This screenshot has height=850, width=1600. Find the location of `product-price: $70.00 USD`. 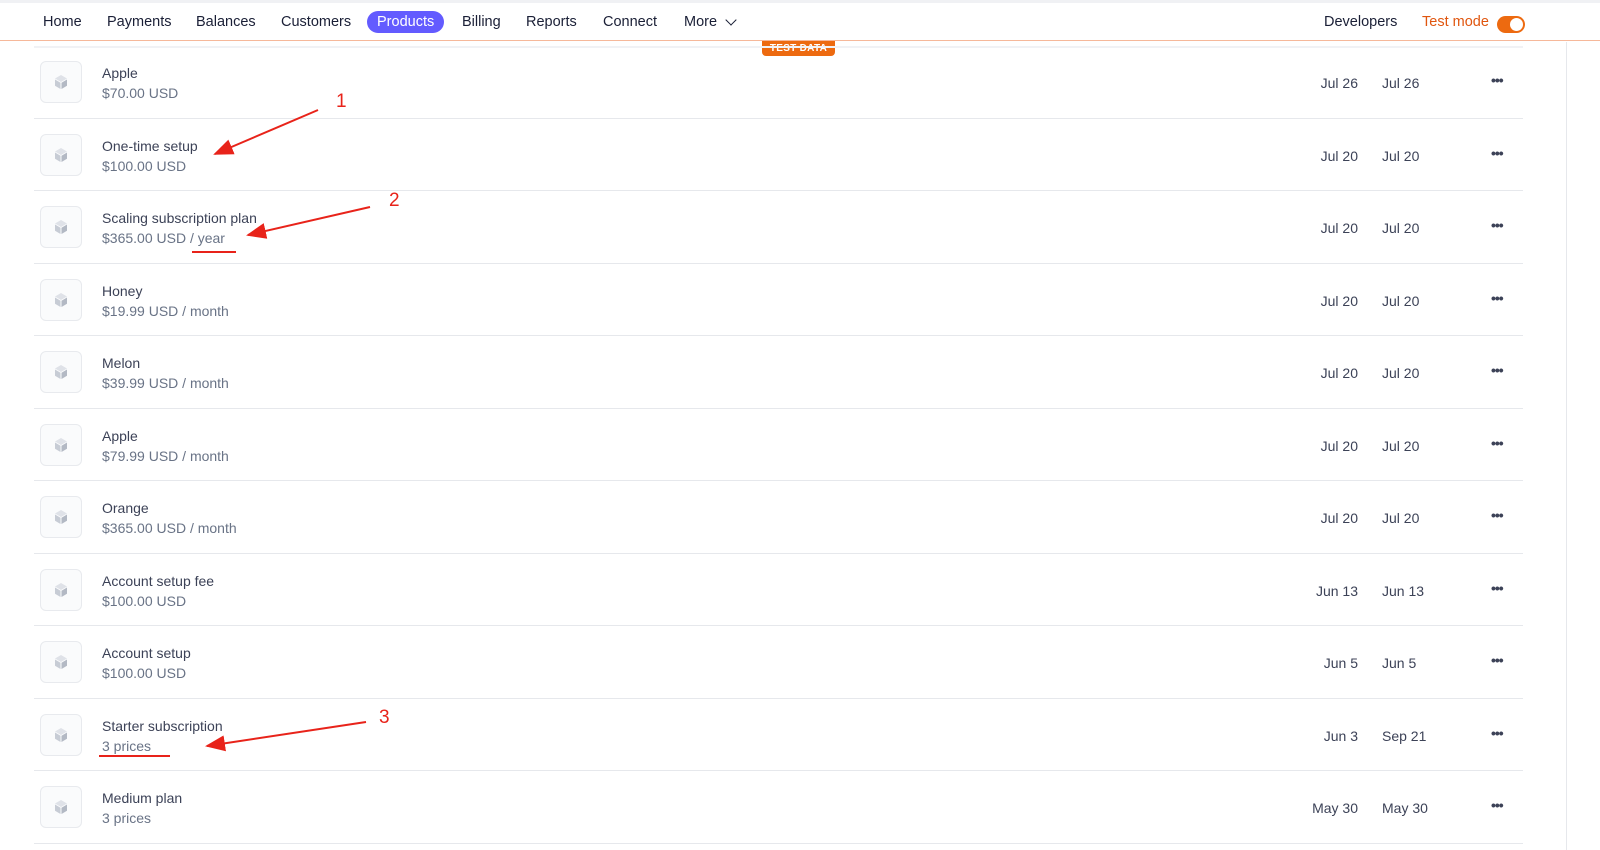

product-price: $70.00 USD is located at coordinates (140, 93).